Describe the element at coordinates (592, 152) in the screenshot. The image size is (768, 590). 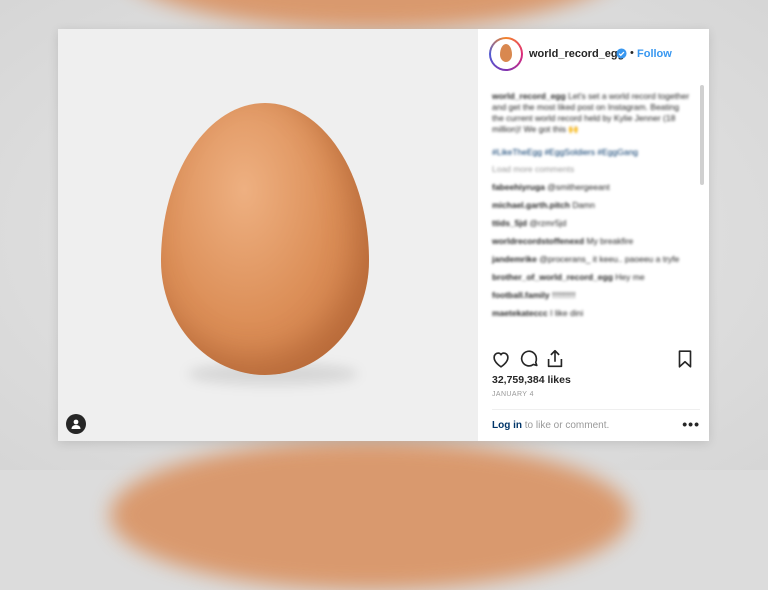
I see `hashtags: #LikeTheEgg #EggSoldiers #EggGang` at that location.